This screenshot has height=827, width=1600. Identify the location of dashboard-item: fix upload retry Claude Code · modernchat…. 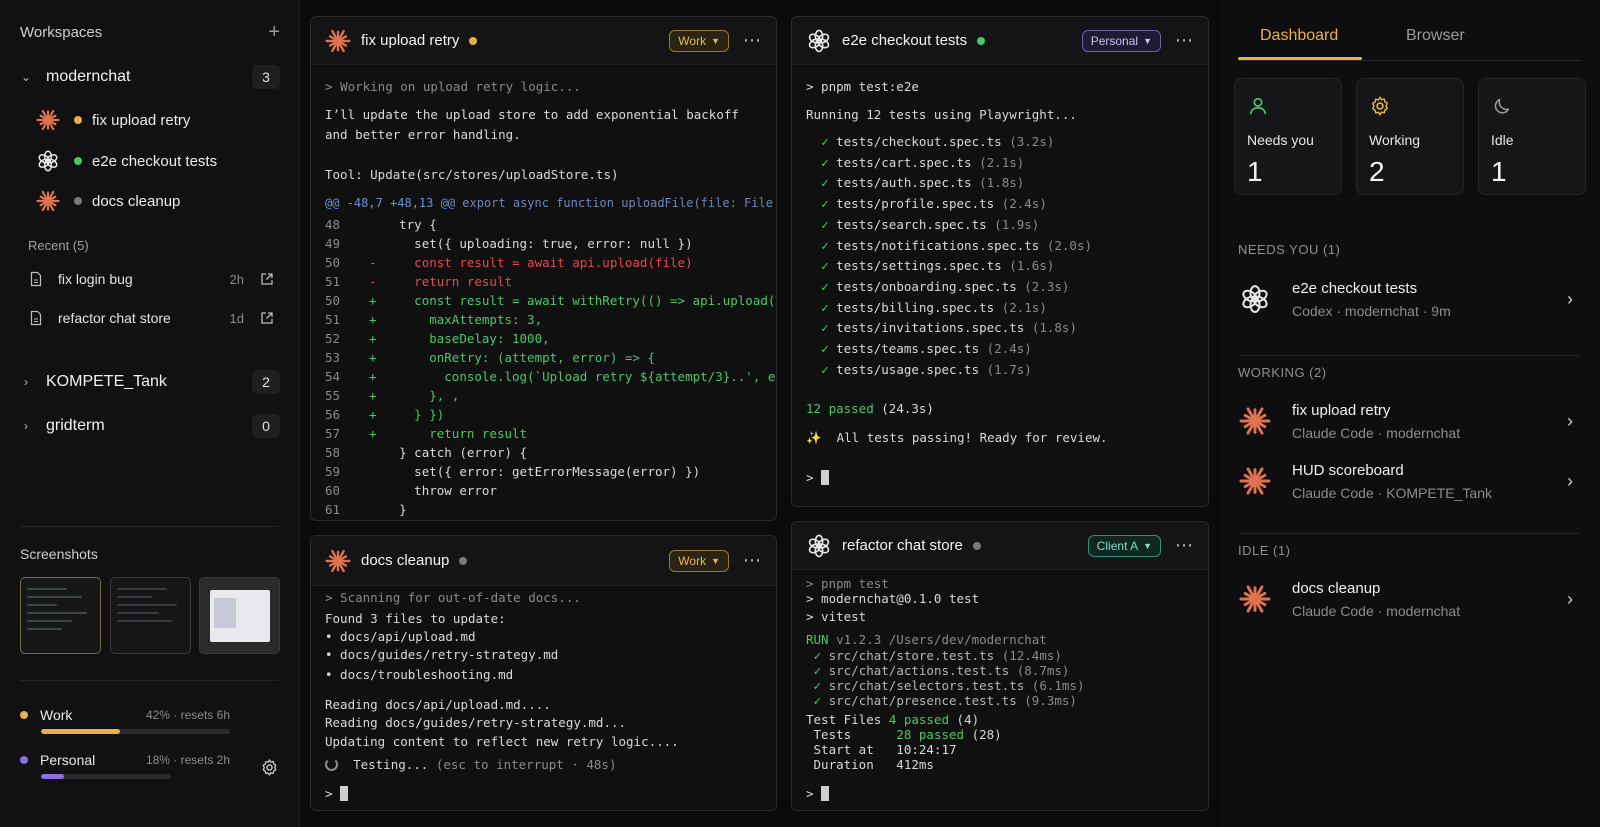
(1409, 421).